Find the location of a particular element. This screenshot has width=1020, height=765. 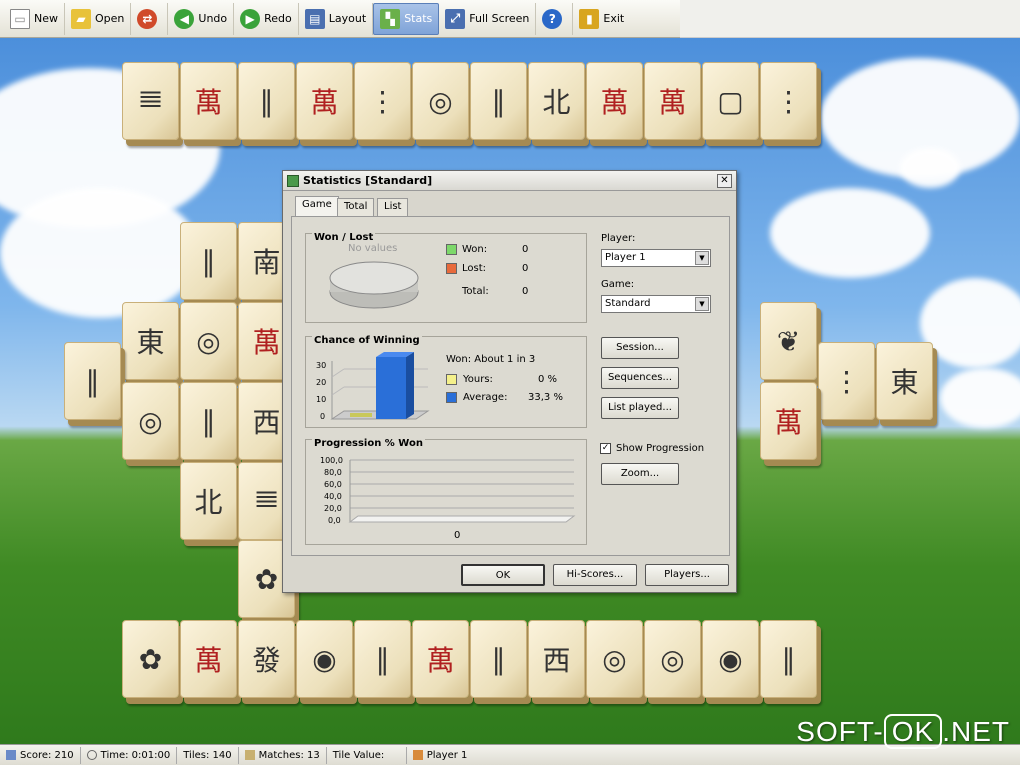

help-icon: ? is located at coordinates (552, 18).